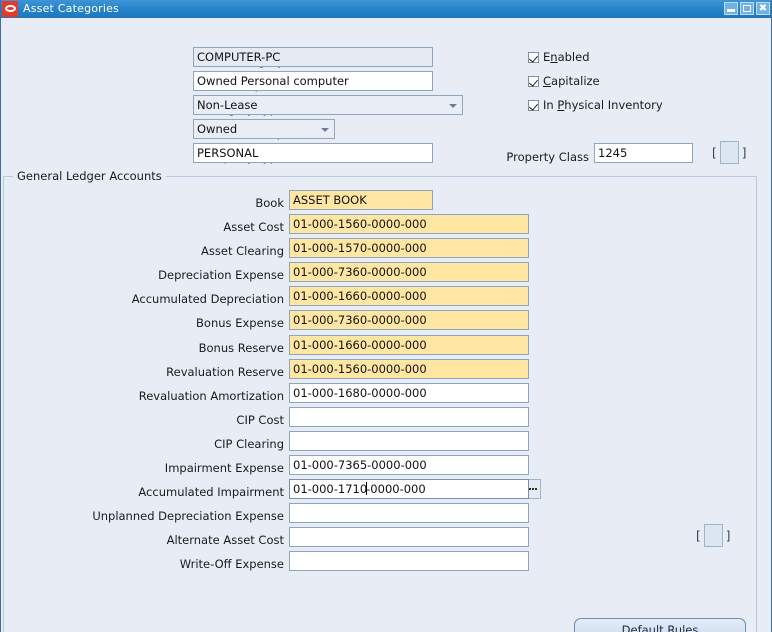 The height and width of the screenshot is (632, 772). I want to click on book-field: ASSET BOOK, so click(361, 200).